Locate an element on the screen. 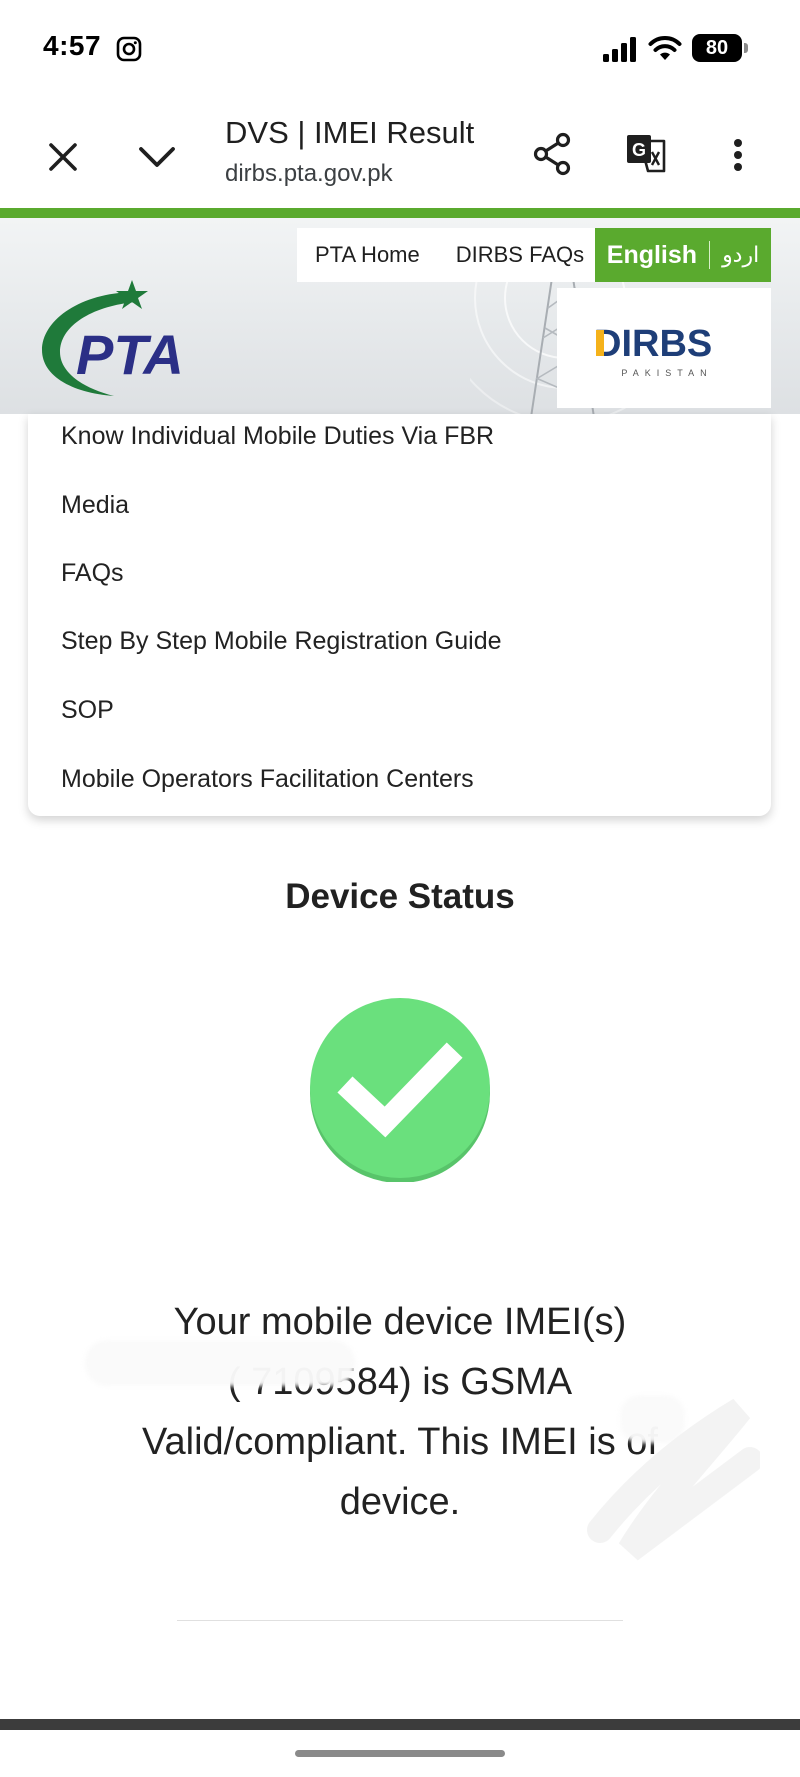 The image size is (800, 1777). battery-level: 80 is located at coordinates (717, 48).